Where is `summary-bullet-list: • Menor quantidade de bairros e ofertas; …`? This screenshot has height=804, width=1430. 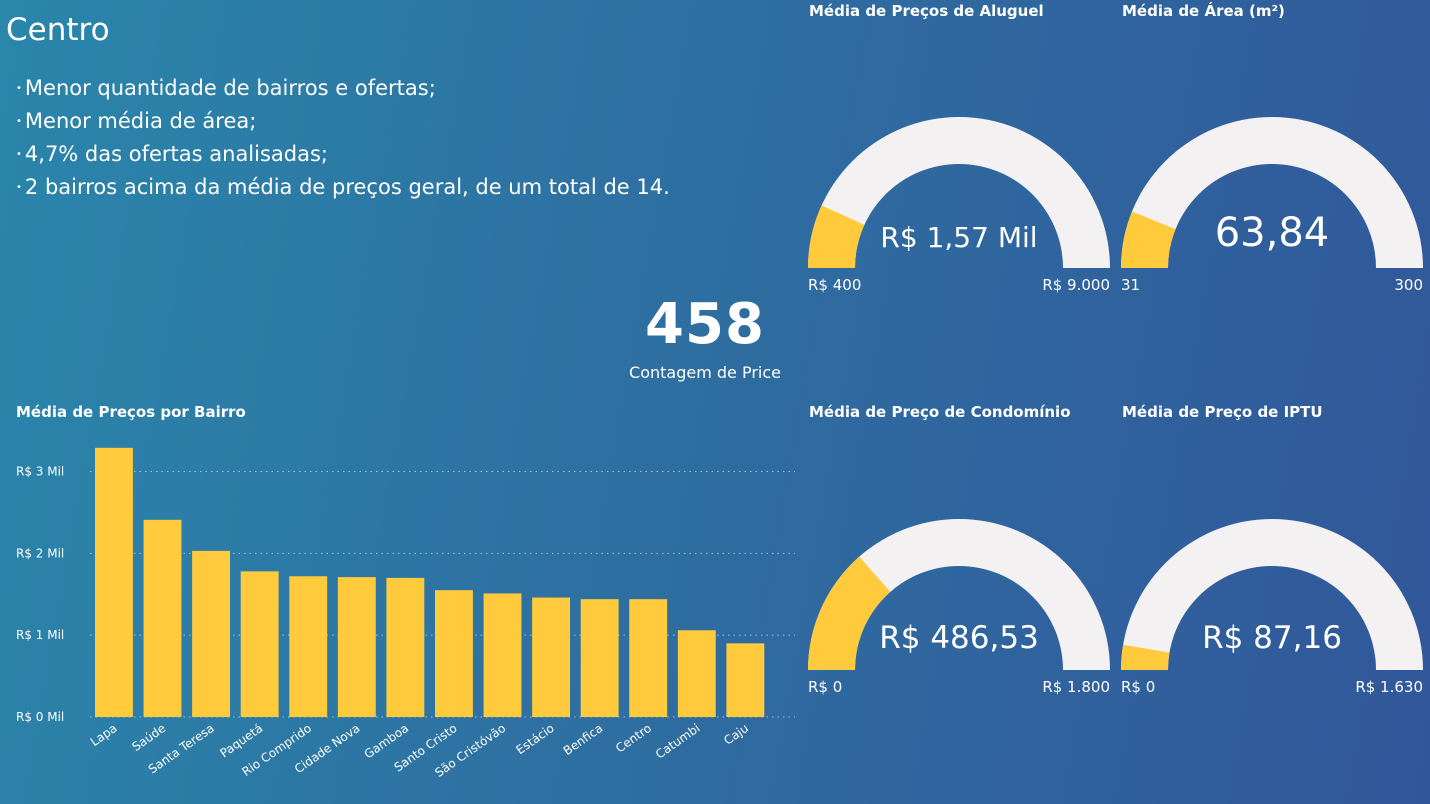
summary-bullet-list: • Menor quantidade de bairros e ofertas; … is located at coordinates (343, 138).